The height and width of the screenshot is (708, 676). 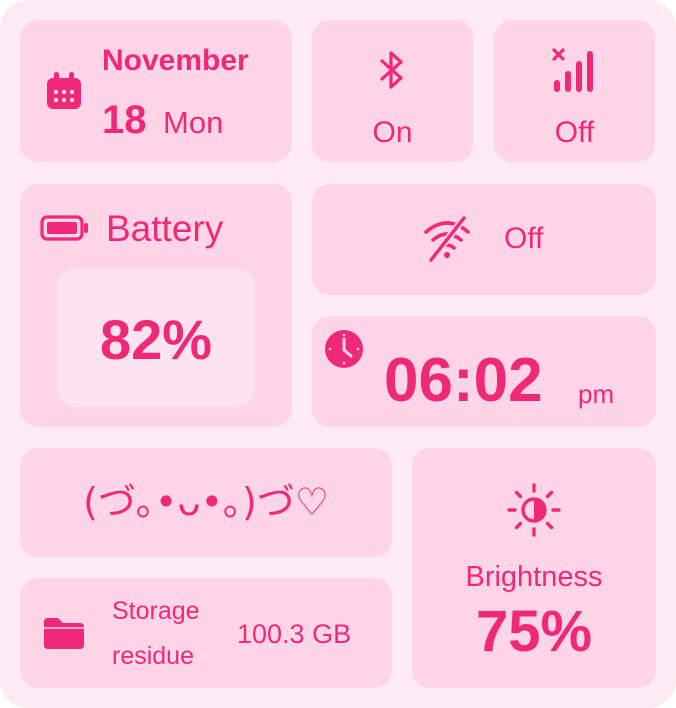 I want to click on date-weekday: Mon, so click(x=193, y=122).